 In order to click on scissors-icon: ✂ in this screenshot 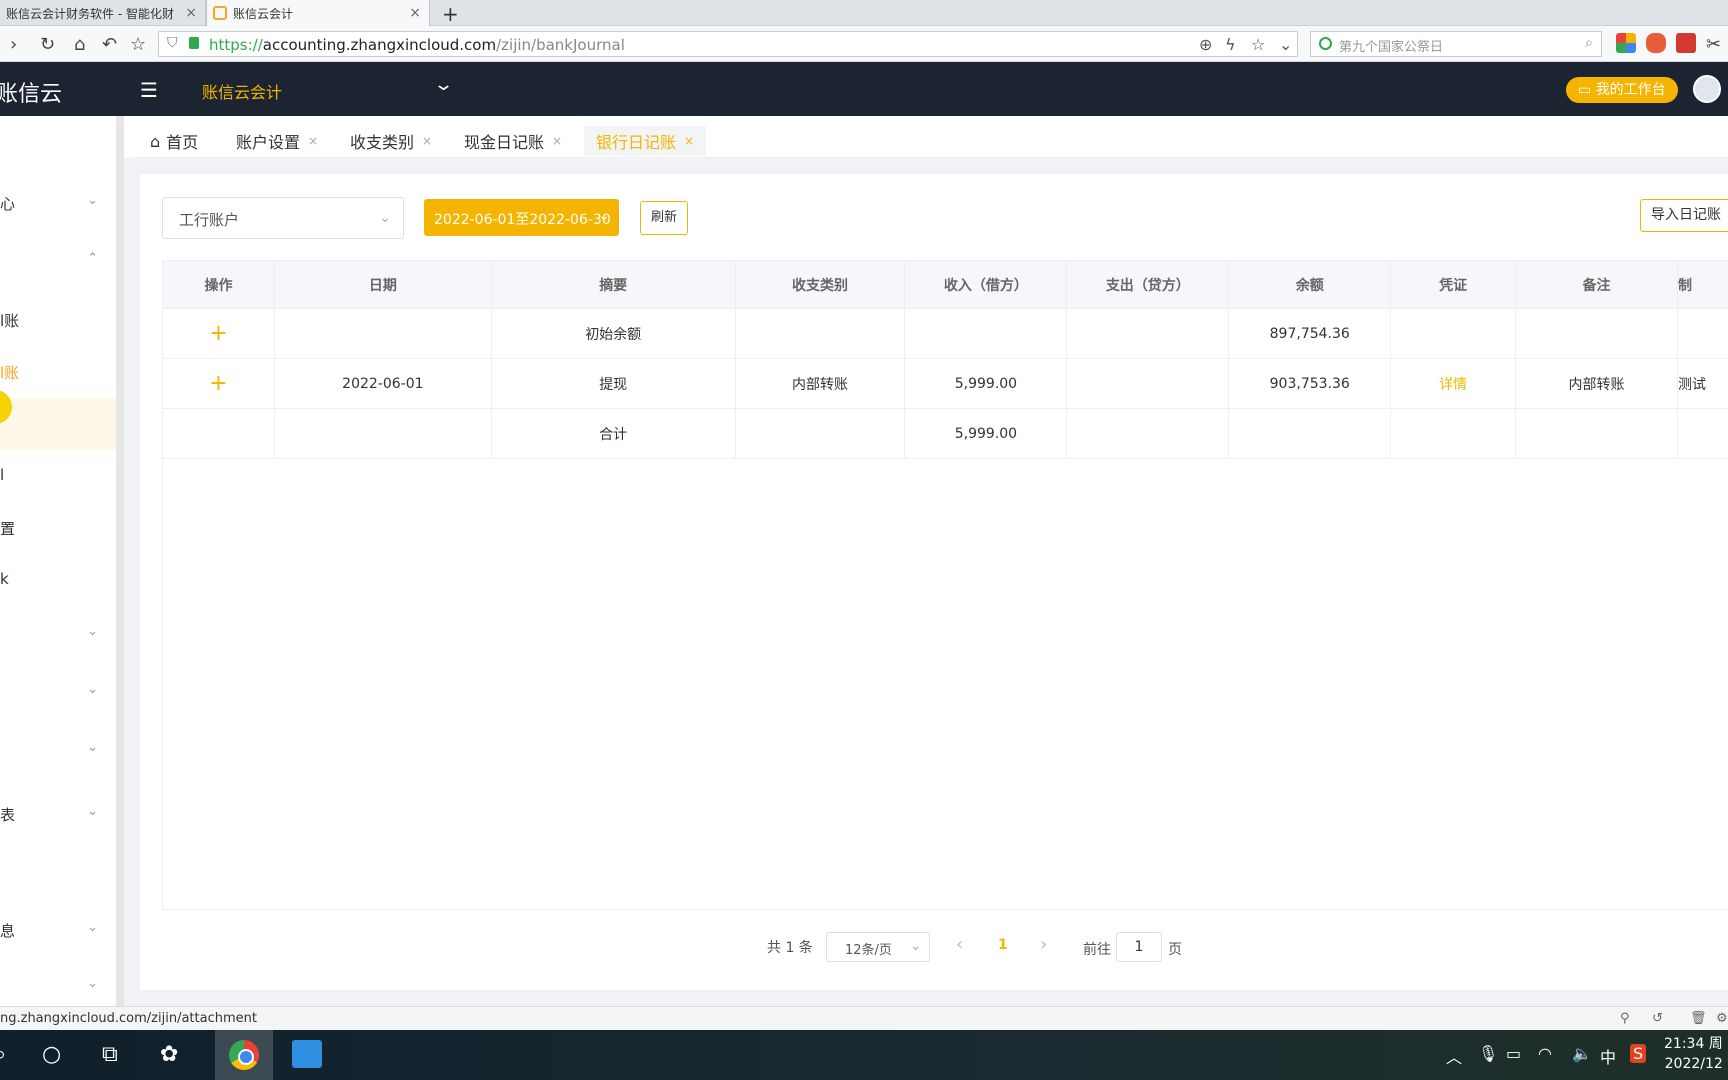, I will do `click(1713, 44)`.